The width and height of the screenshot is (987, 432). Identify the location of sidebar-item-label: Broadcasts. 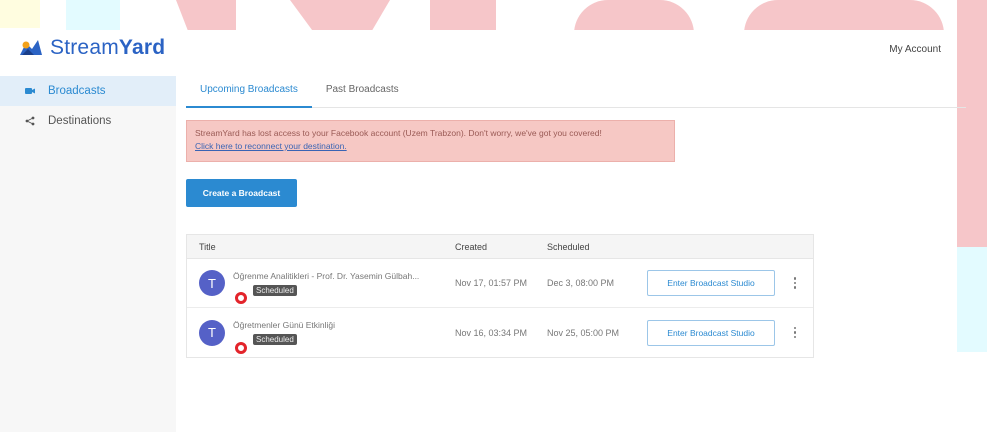
(77, 91).